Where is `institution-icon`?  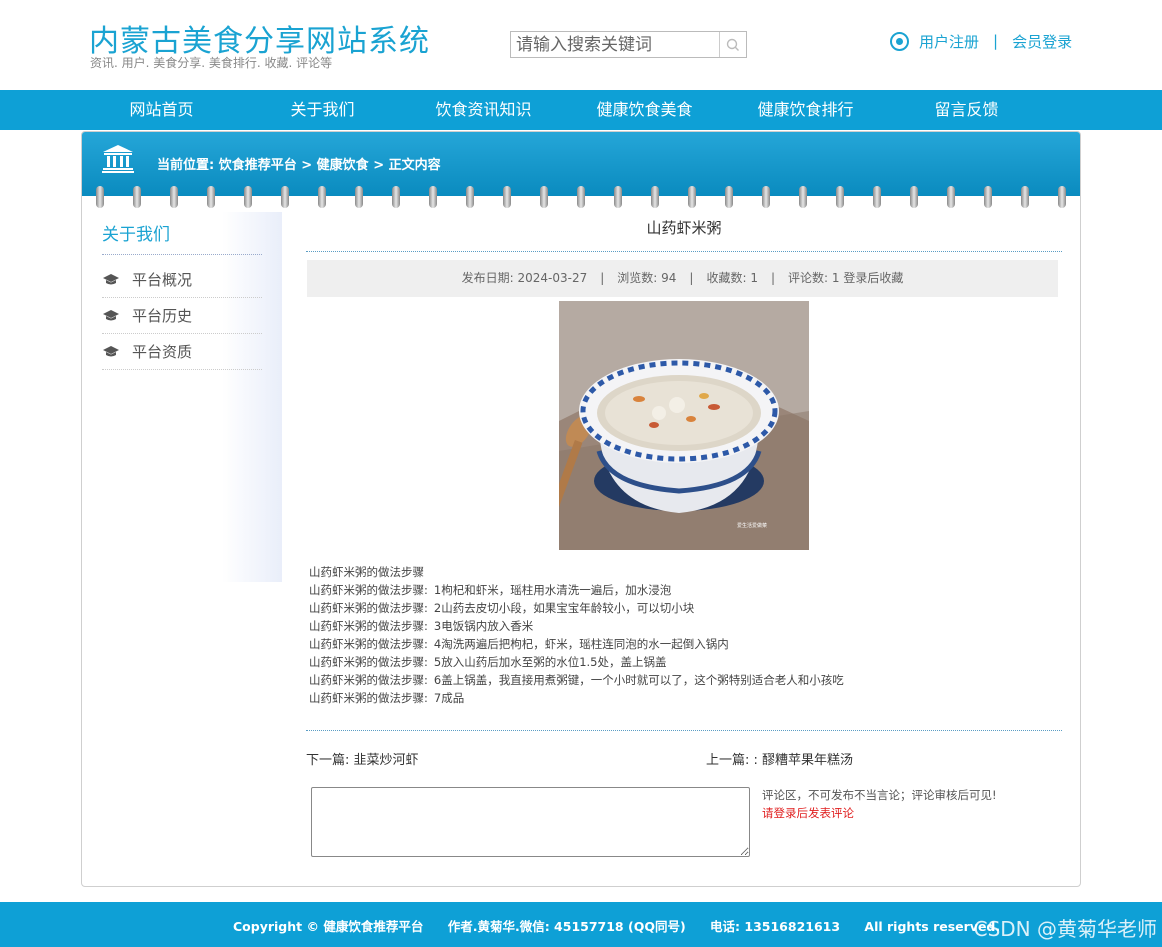 institution-icon is located at coordinates (118, 159).